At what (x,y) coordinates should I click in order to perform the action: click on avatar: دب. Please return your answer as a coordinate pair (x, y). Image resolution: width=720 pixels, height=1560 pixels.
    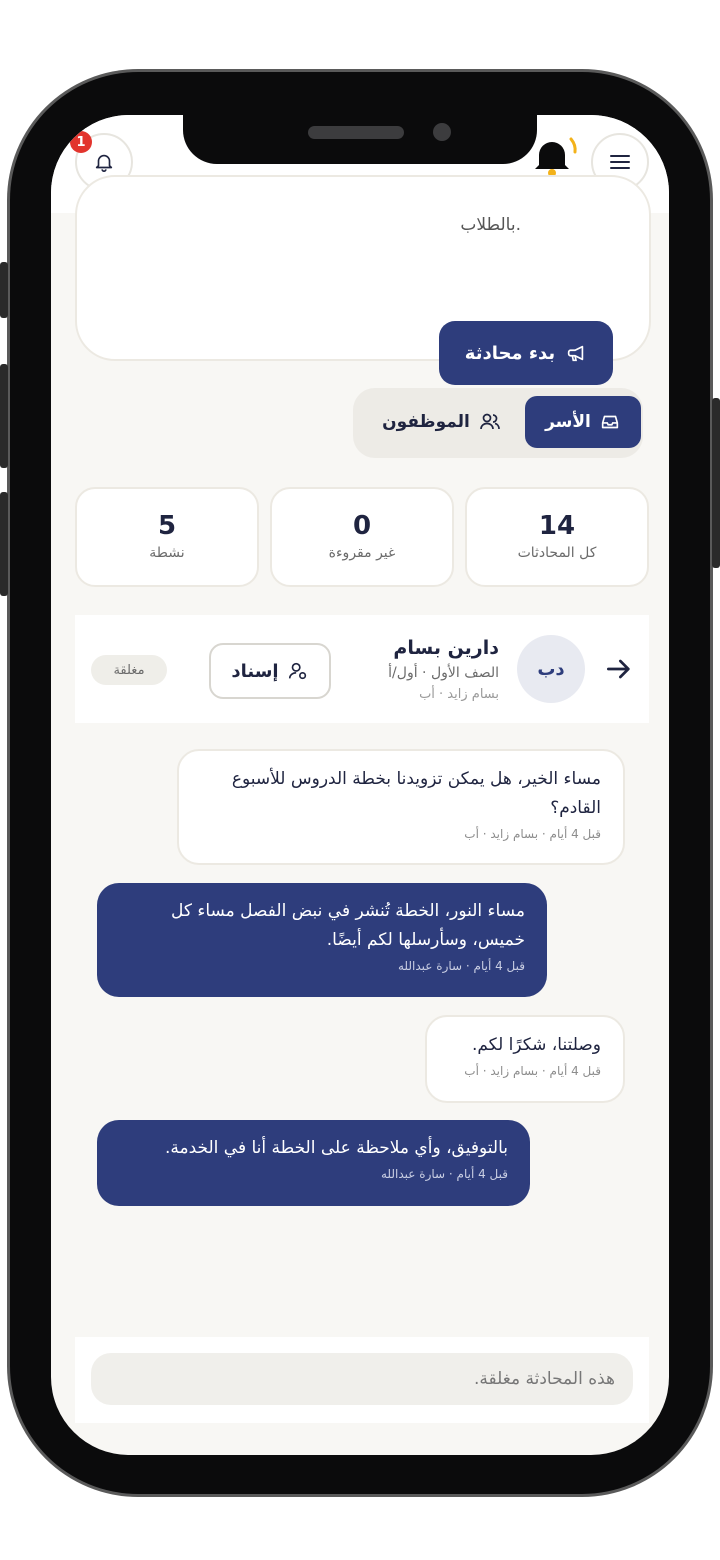
    Looking at the image, I should click on (551, 669).